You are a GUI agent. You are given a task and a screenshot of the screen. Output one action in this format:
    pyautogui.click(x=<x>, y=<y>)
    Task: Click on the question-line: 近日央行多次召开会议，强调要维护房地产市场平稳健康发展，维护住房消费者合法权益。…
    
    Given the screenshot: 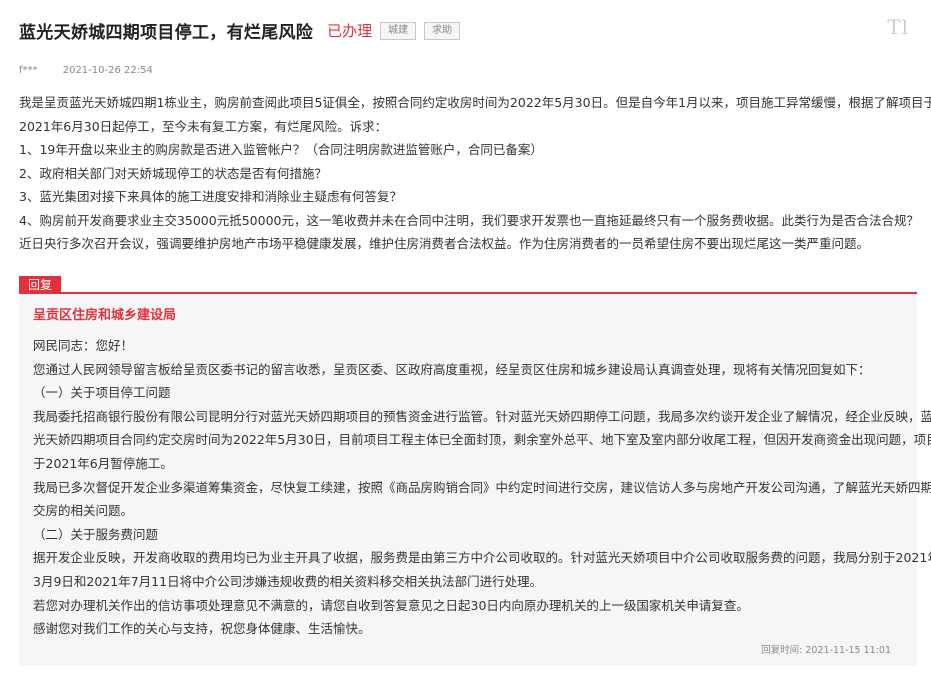 What is the action you would take?
    pyautogui.click(x=444, y=243)
    